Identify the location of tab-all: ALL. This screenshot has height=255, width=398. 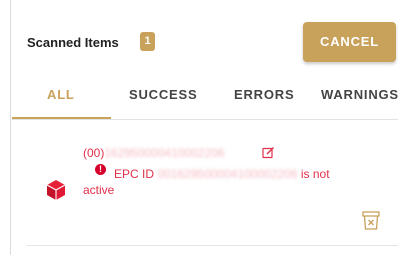
(61, 94).